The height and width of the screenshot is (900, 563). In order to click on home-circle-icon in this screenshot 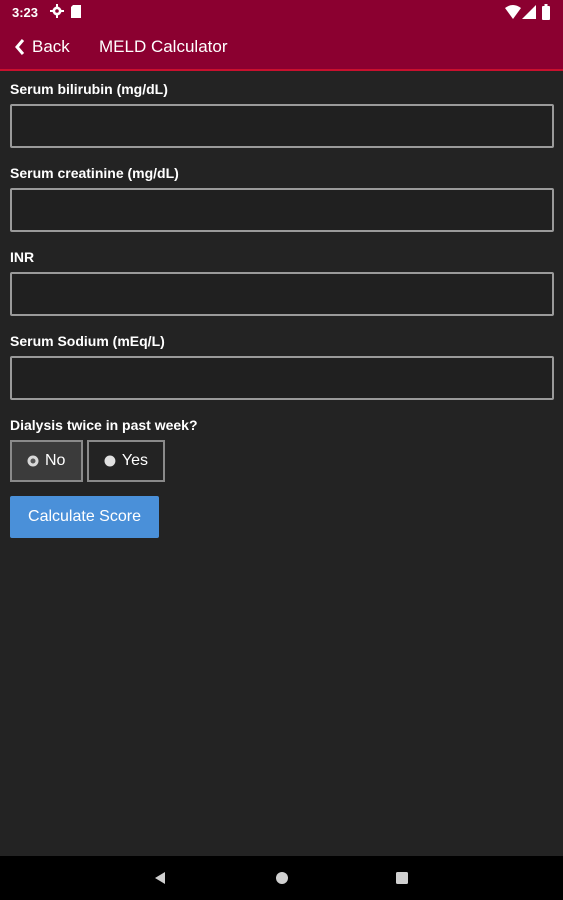, I will do `click(282, 878)`.